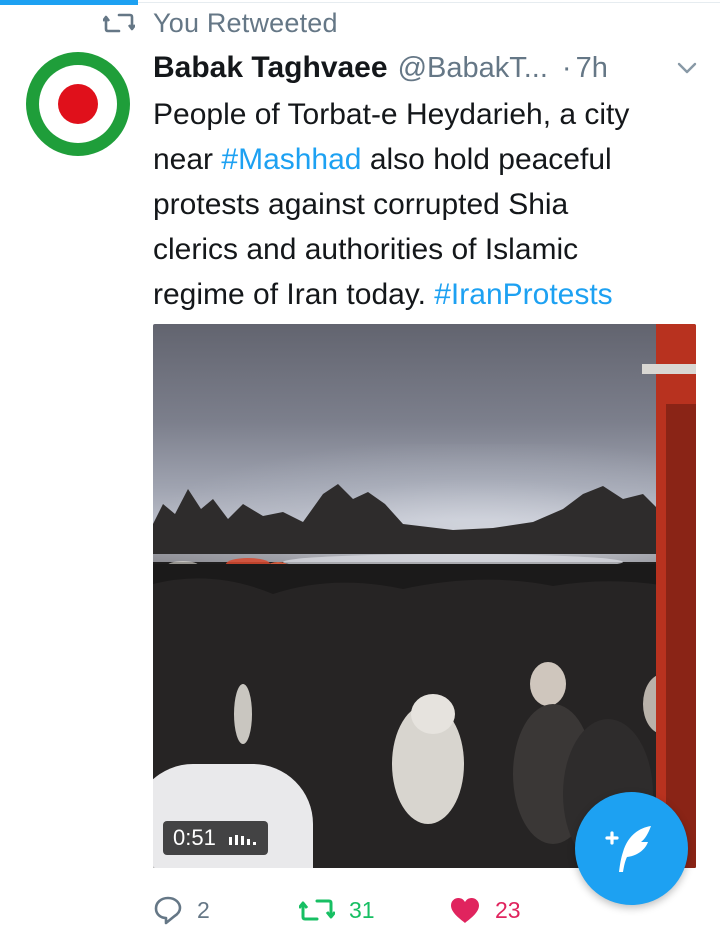 This screenshot has height=936, width=720. I want to click on heart-icon, so click(465, 910).